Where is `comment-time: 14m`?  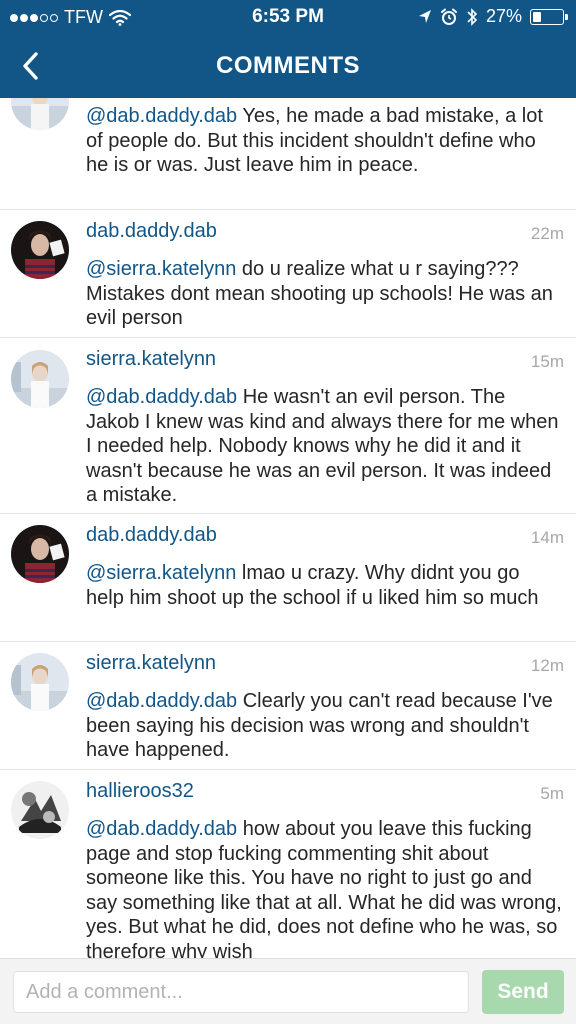 comment-time: 14m is located at coordinates (547, 537).